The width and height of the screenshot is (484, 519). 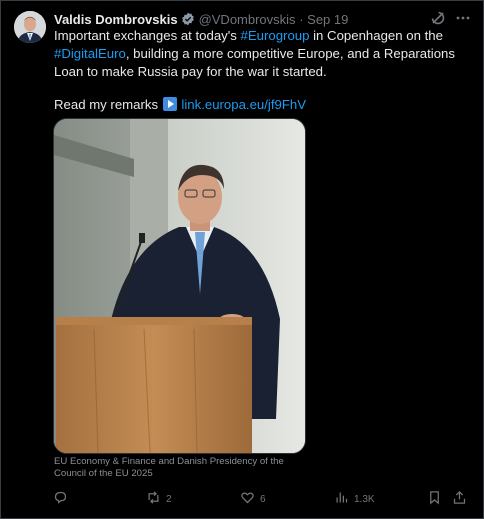 I want to click on play-button-emoji-icon, so click(x=169, y=104).